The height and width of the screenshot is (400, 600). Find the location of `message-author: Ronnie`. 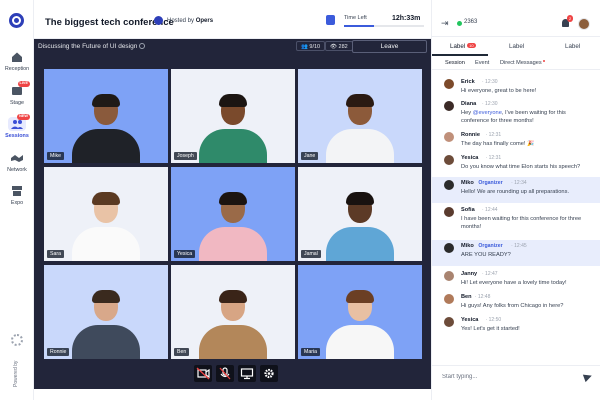

message-author: Ronnie is located at coordinates (470, 135).